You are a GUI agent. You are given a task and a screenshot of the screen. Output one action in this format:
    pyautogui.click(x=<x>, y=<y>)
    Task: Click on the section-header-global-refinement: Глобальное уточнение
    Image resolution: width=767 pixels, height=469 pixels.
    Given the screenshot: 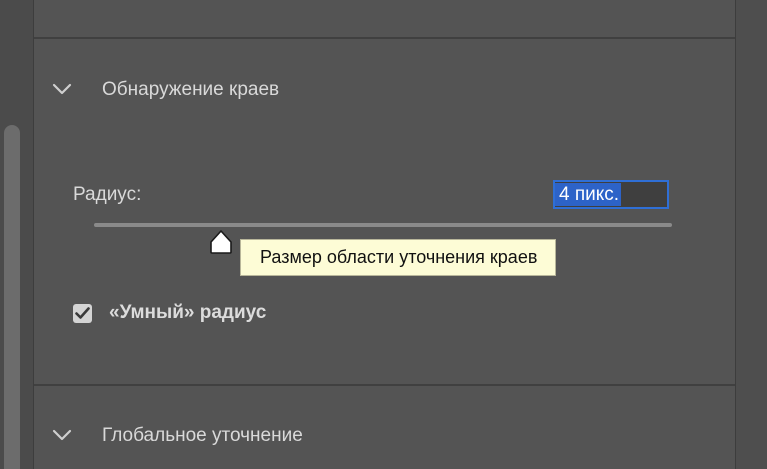 What is the action you would take?
    pyautogui.click(x=384, y=436)
    